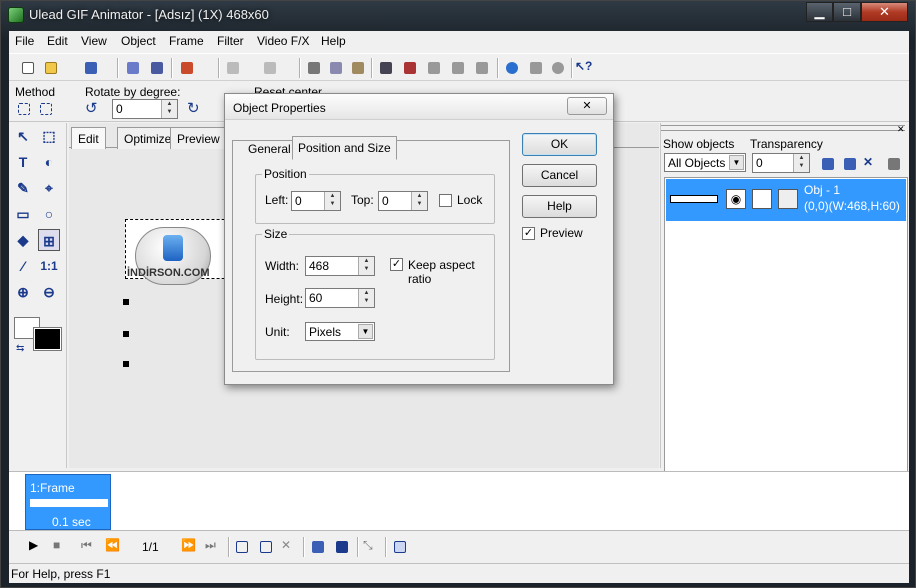 The height and width of the screenshot is (588, 916). I want to click on foreground-color-swatch, so click(47, 339).